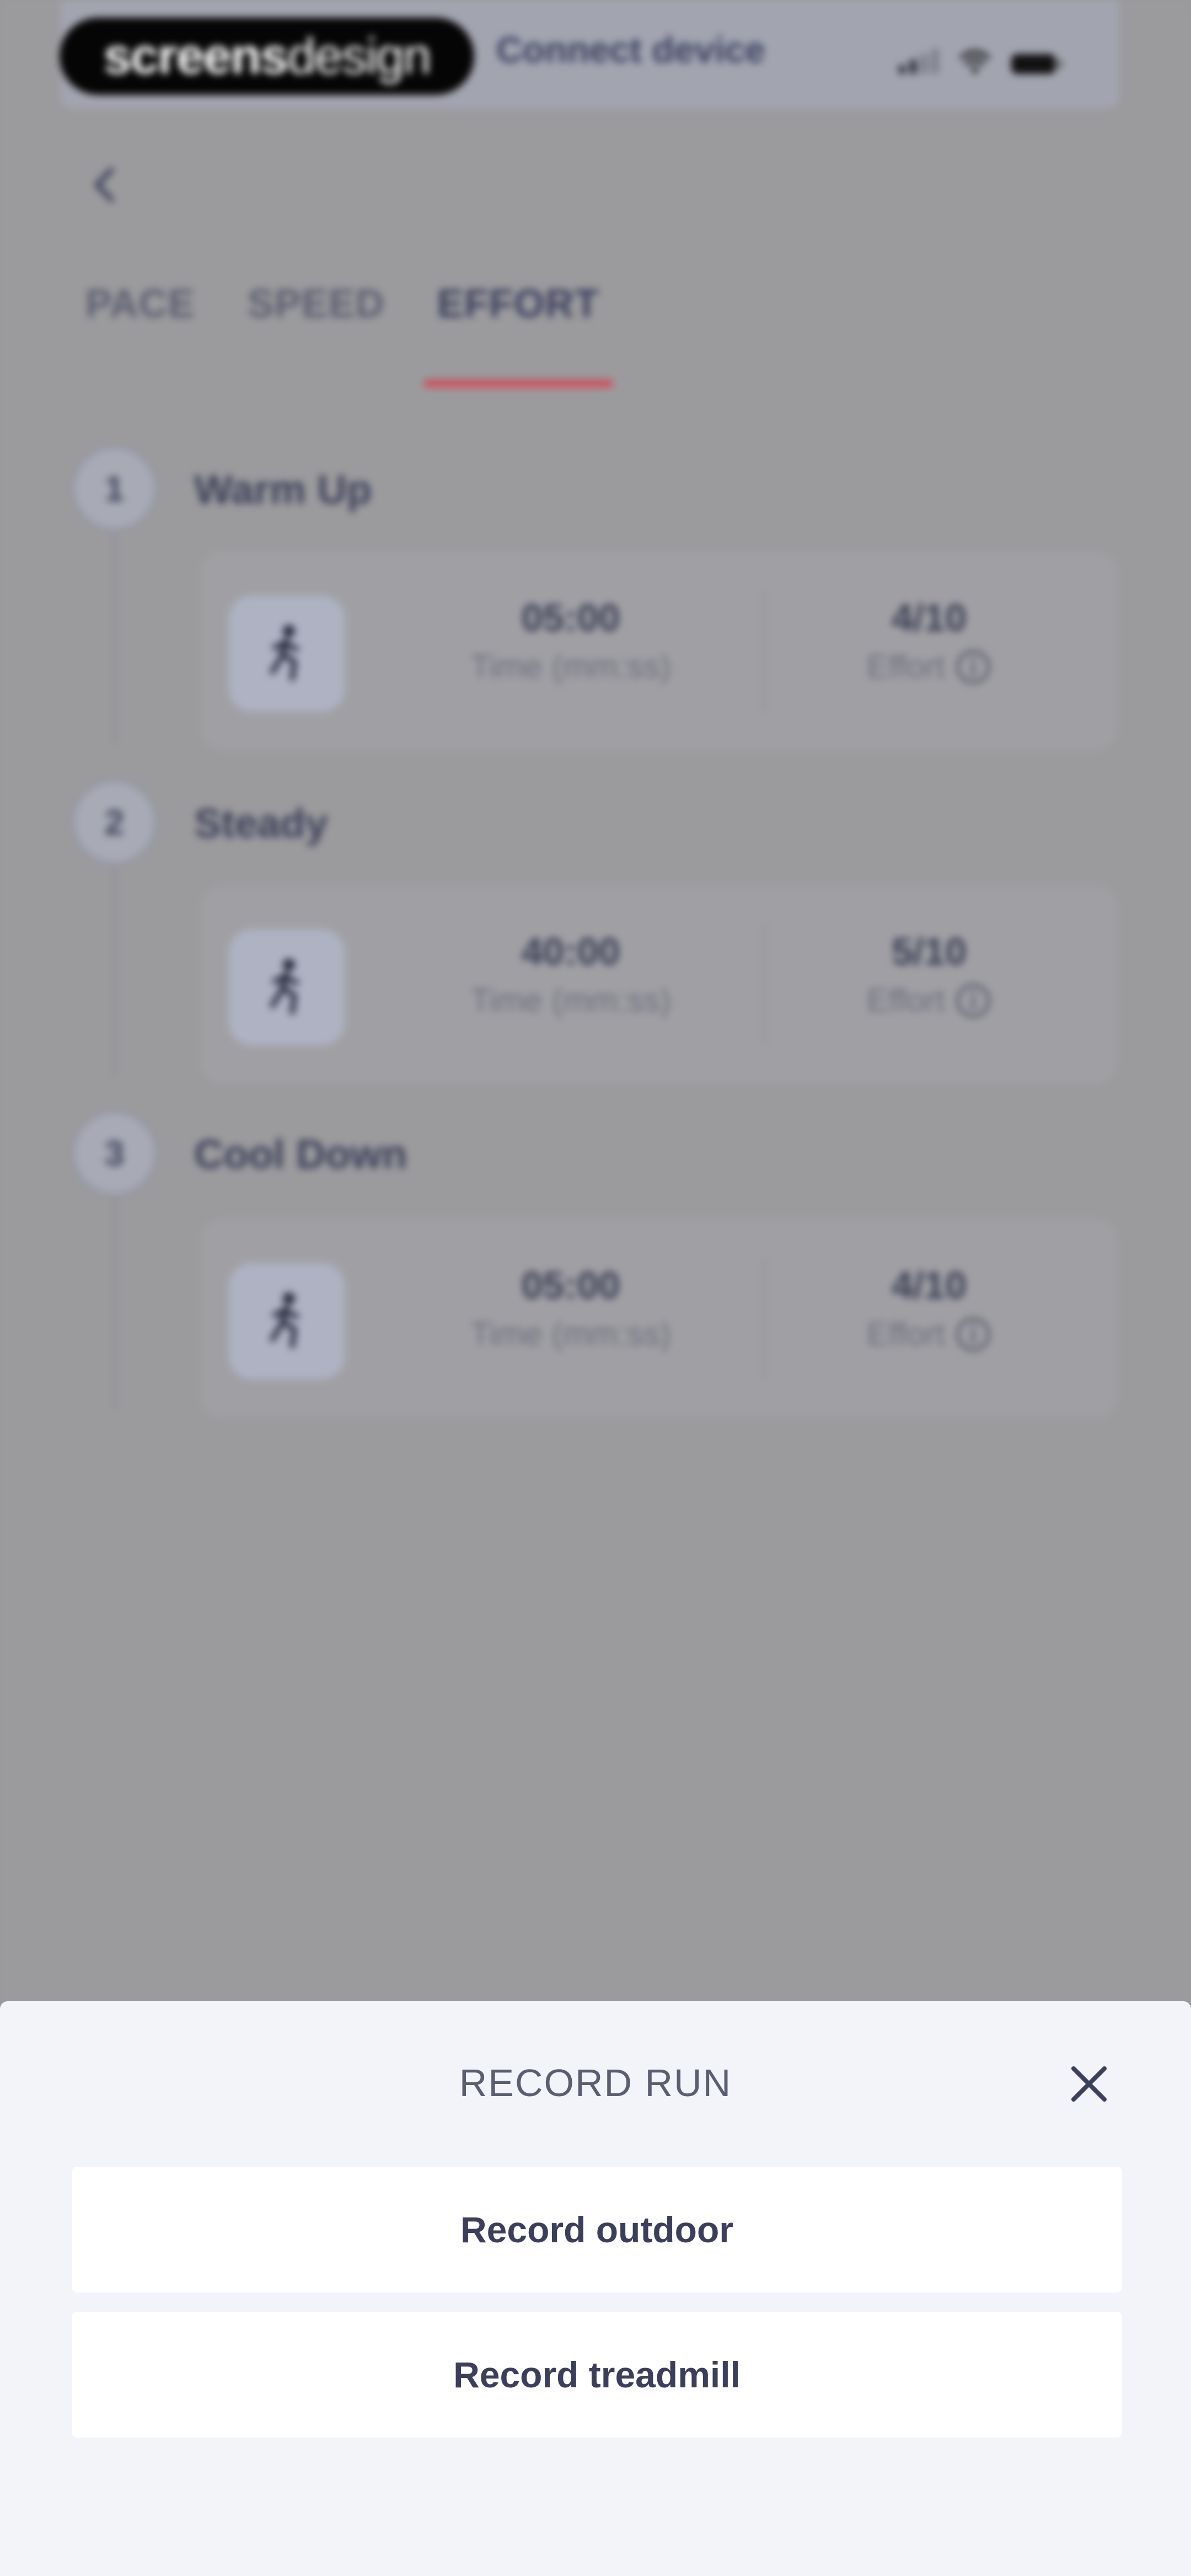 The width and height of the screenshot is (1191, 2576). I want to click on status-icons, so click(980, 61).